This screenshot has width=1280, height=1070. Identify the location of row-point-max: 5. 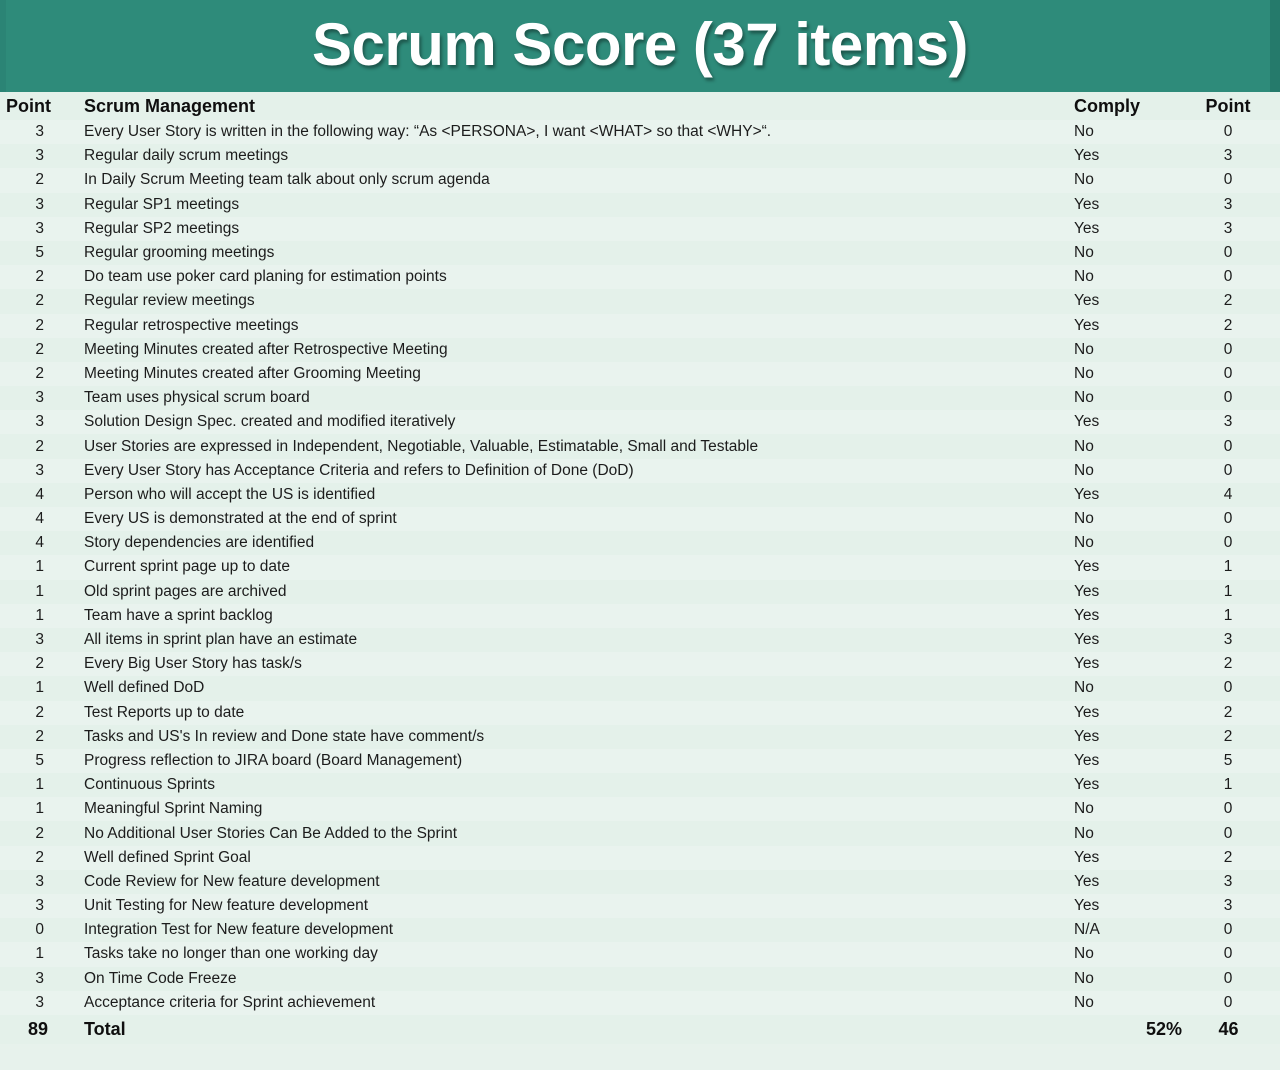
(35, 253).